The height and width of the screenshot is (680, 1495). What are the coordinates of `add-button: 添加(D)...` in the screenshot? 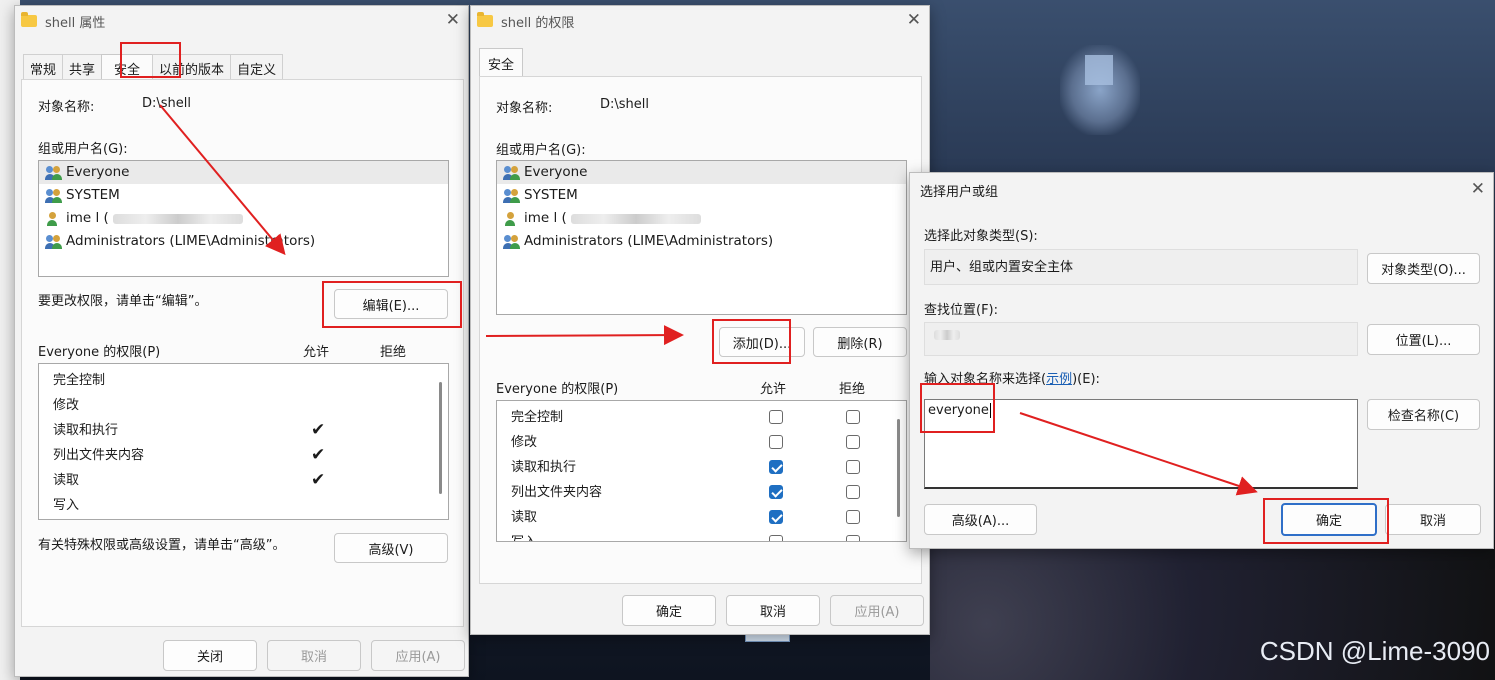 It's located at (762, 342).